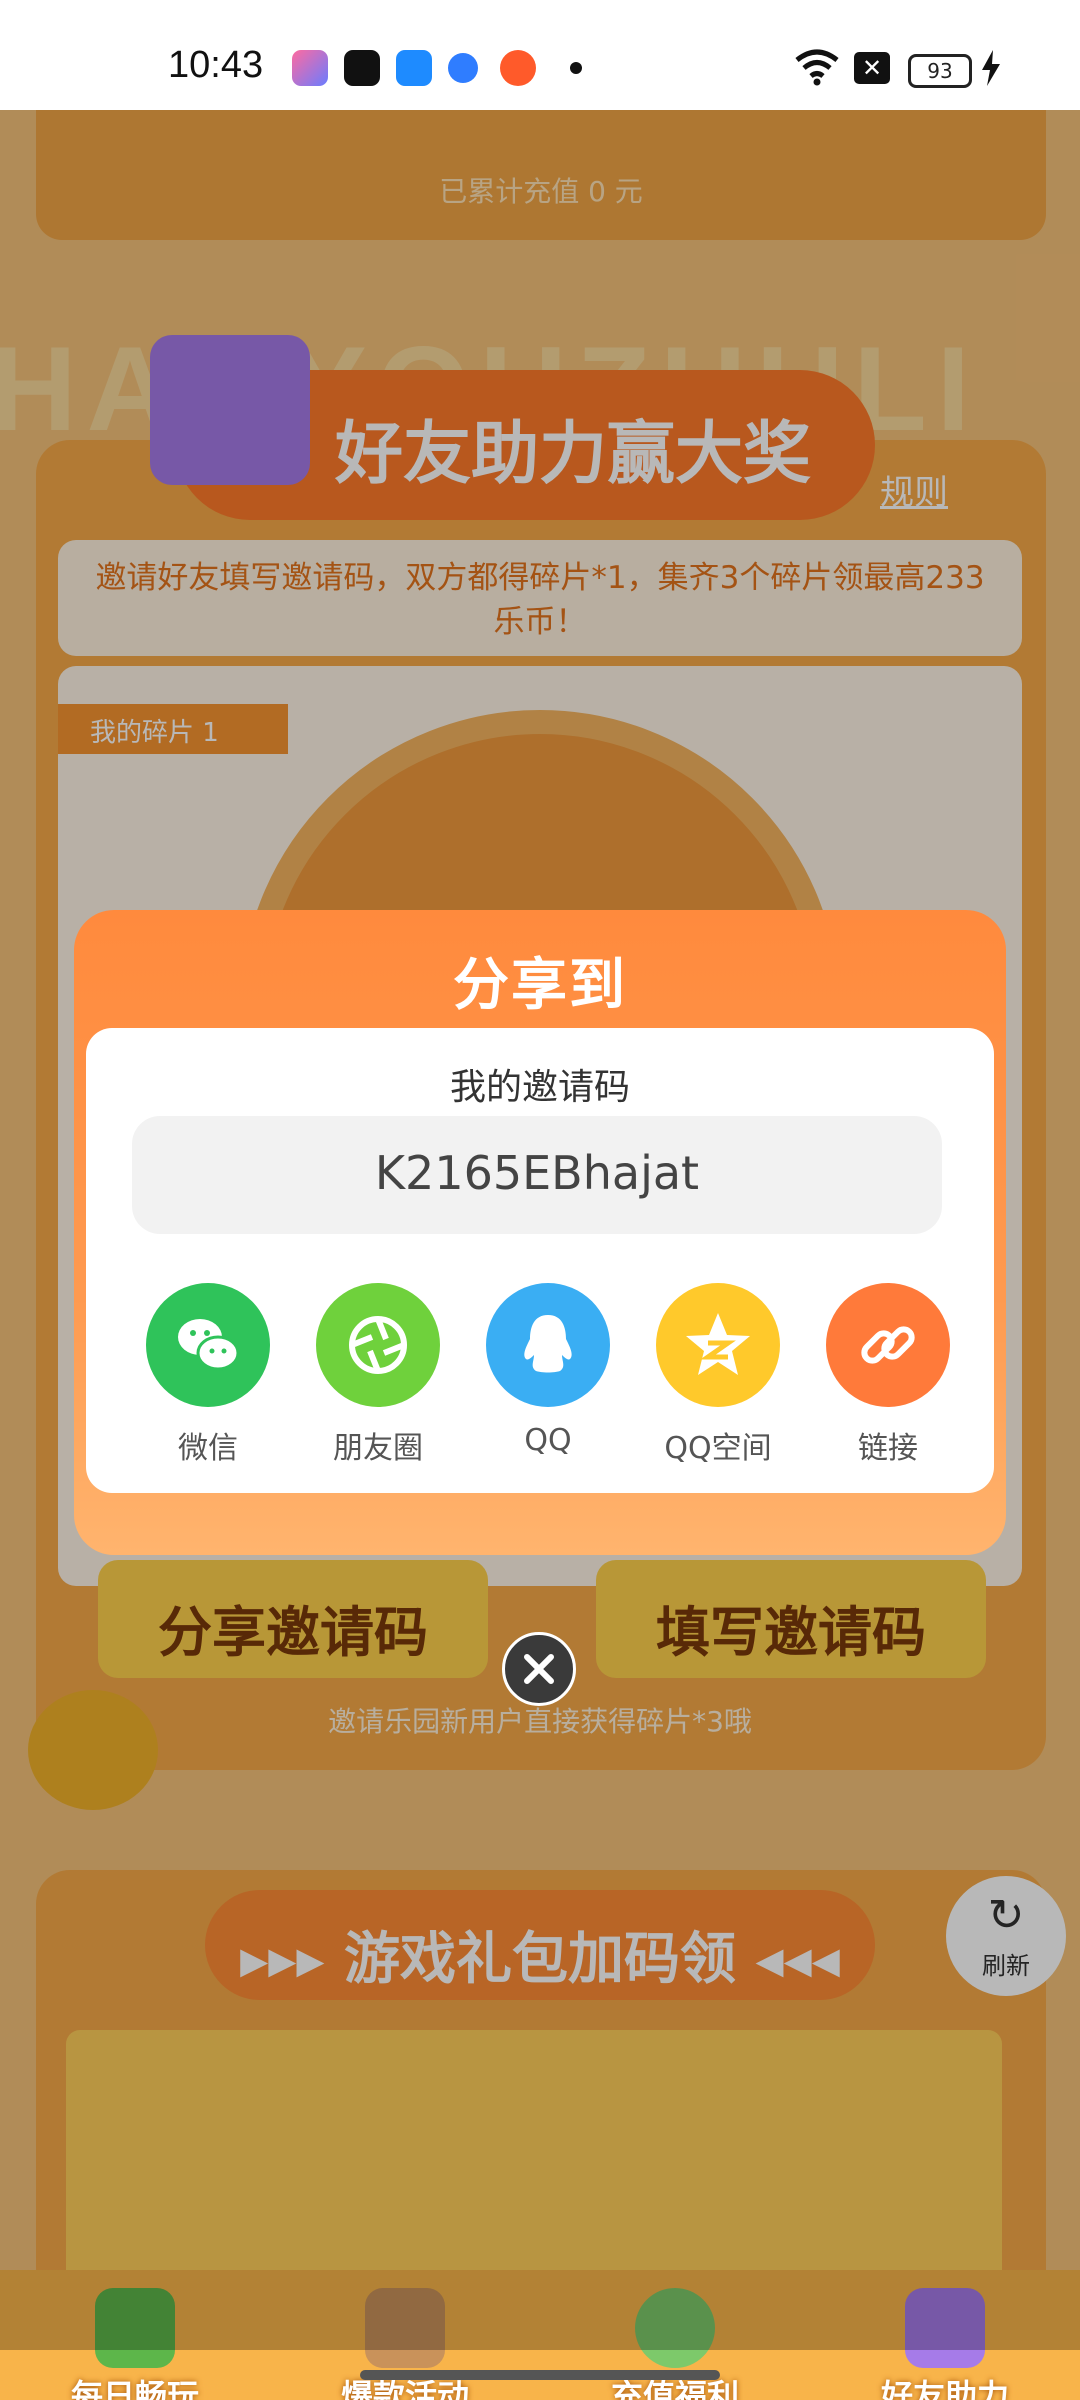 Image resolution: width=1080 pixels, height=2400 pixels. I want to click on home-indicator, so click(540, 2375).